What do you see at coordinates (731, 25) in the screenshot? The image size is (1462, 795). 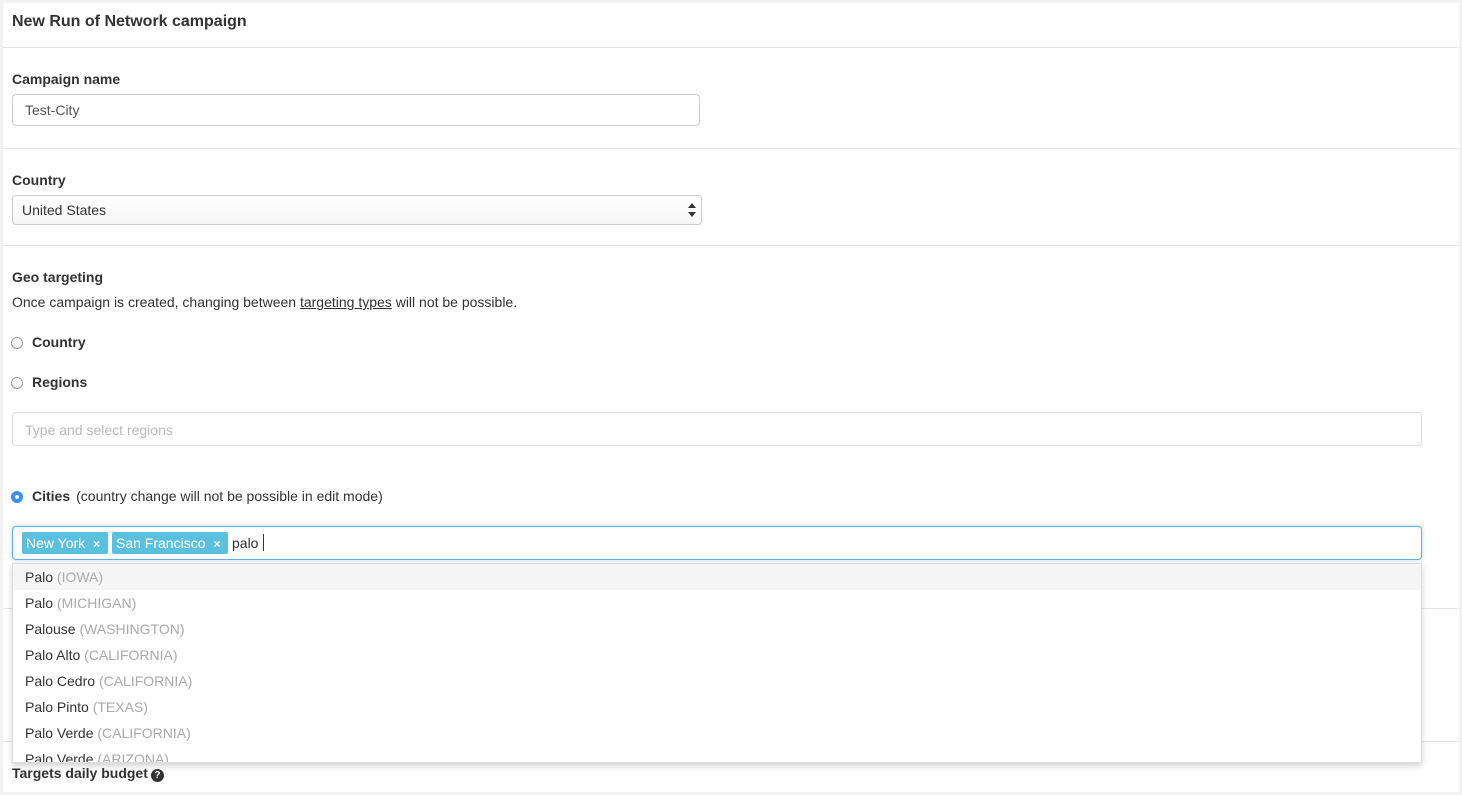 I see `panel-header: New Run of Network campaign` at bounding box center [731, 25].